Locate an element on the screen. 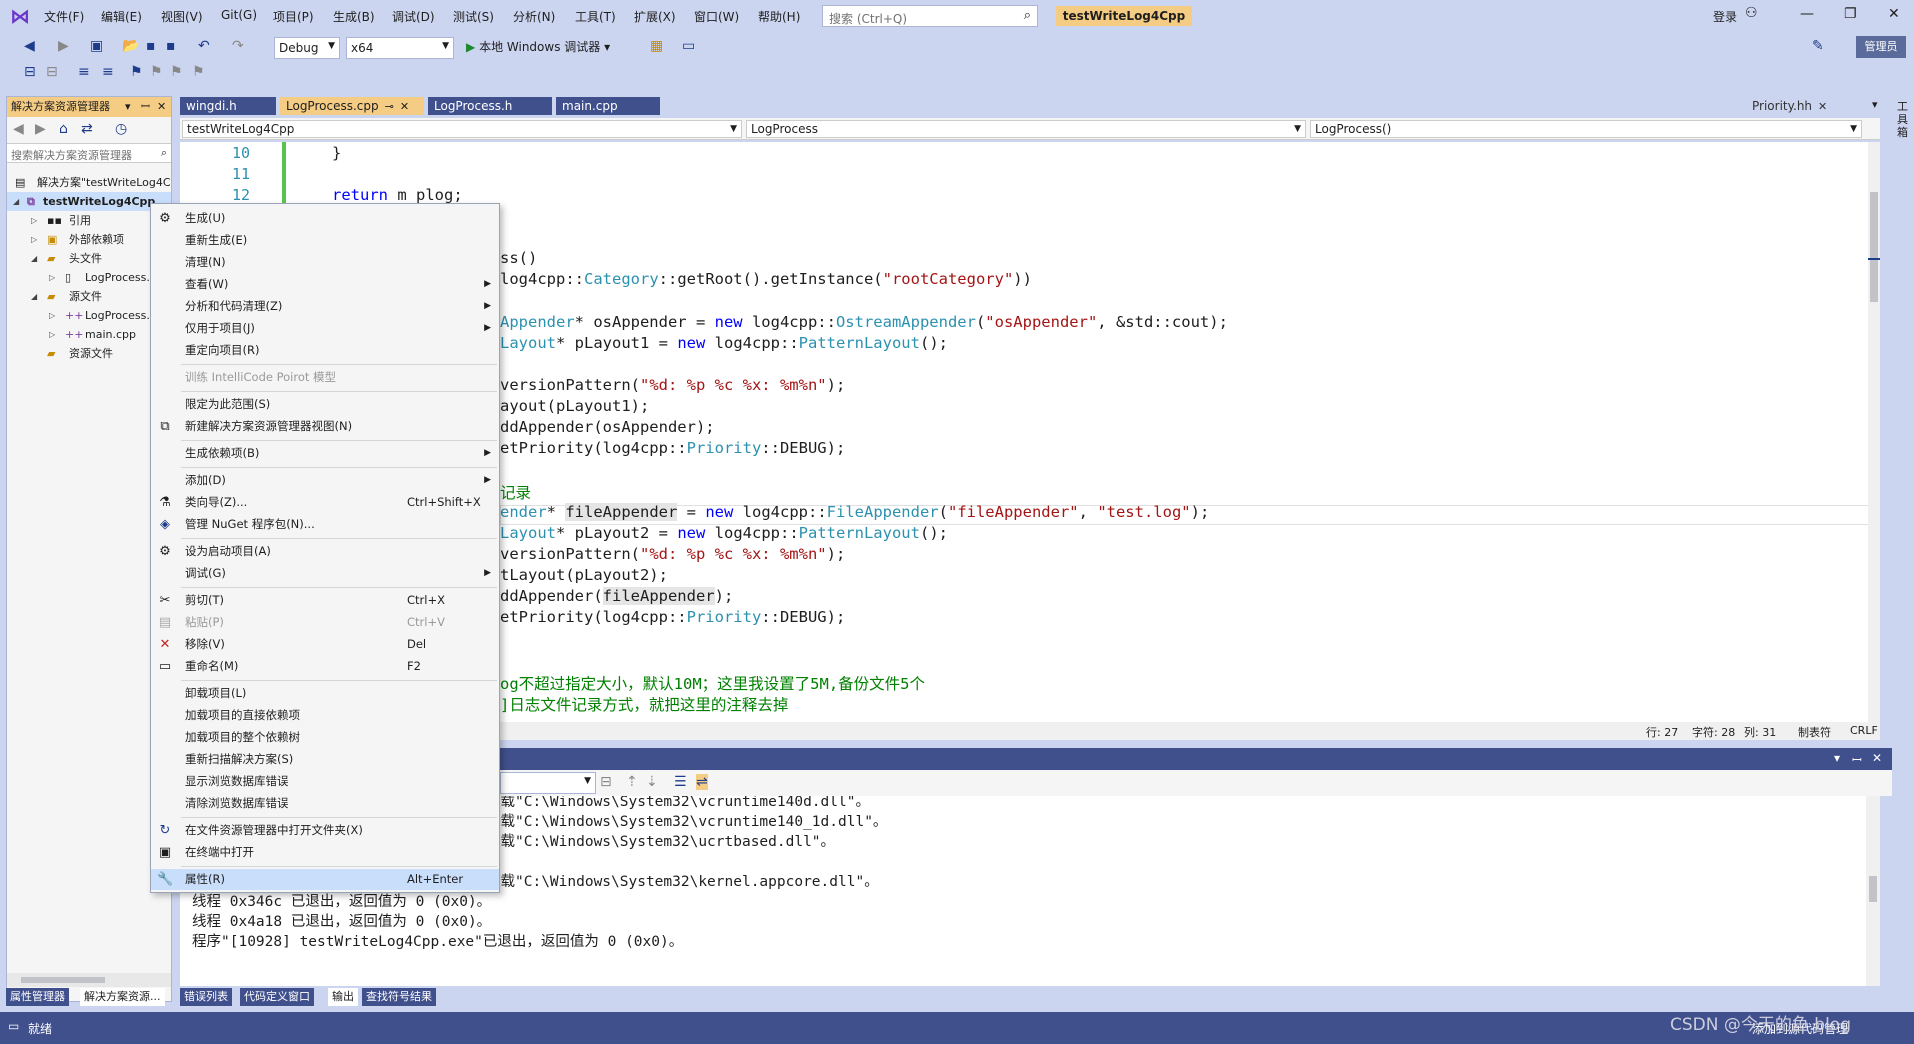 The image size is (1914, 1044). toolbox-label: 工具箱 is located at coordinates (1904, 119).